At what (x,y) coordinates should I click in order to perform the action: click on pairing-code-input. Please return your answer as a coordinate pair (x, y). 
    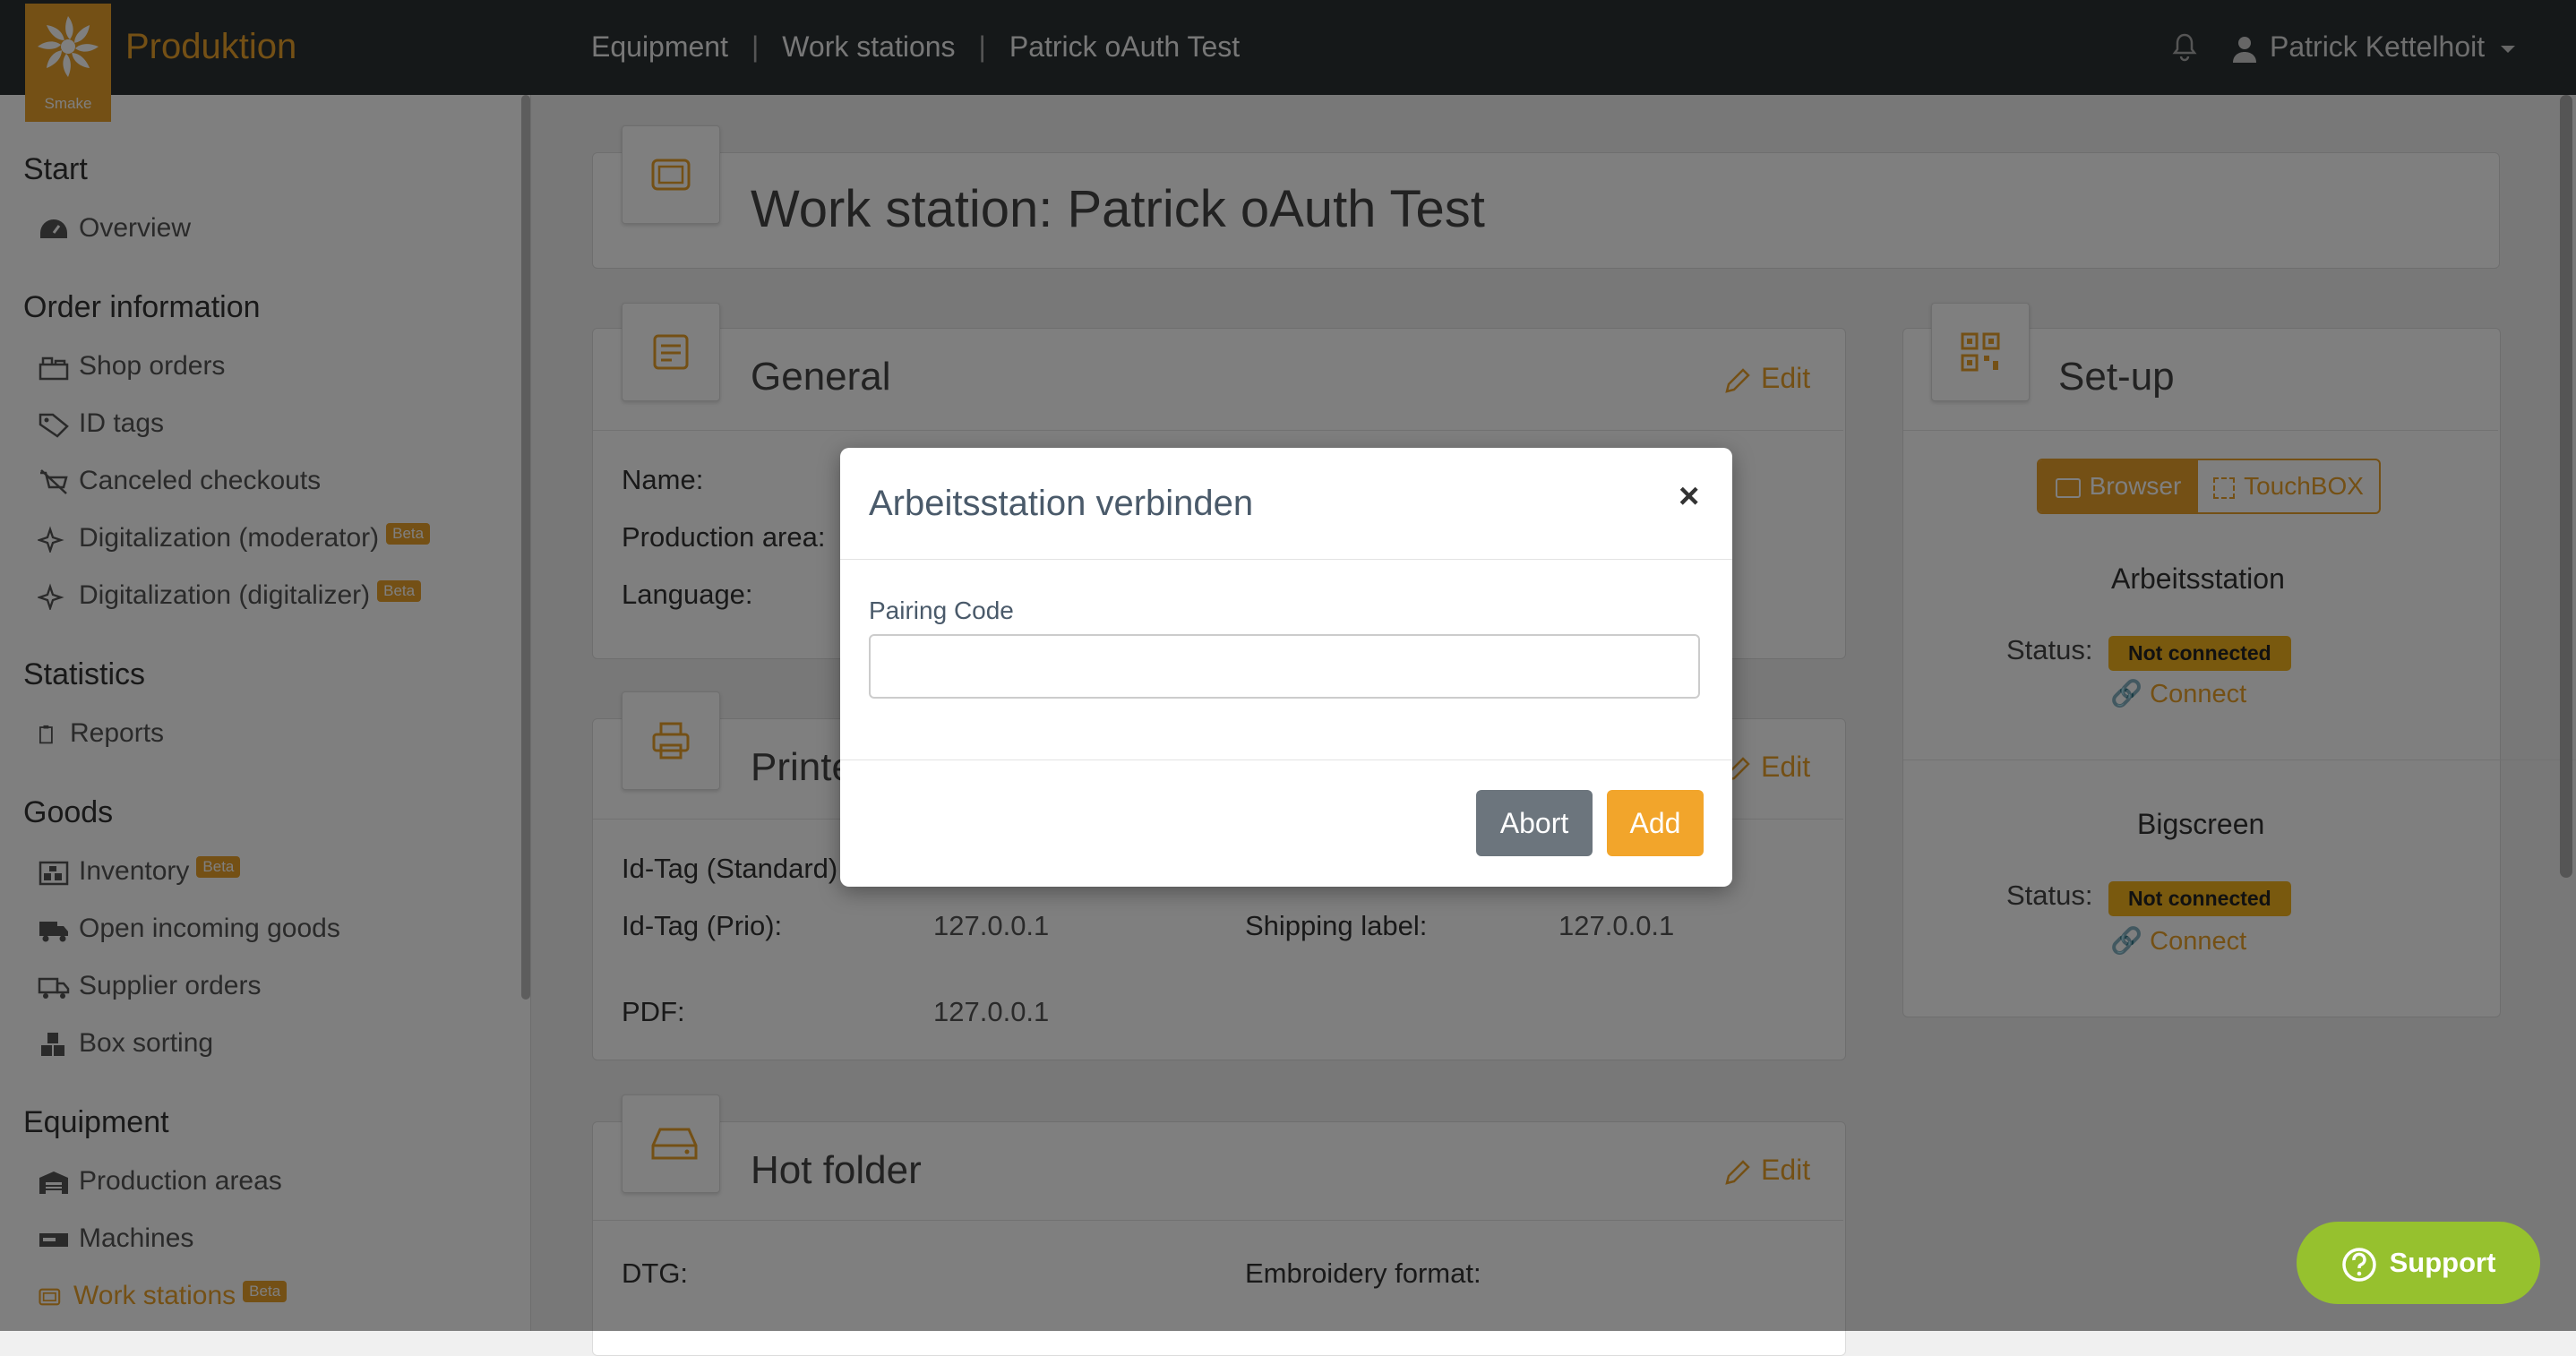
    Looking at the image, I should click on (1284, 666).